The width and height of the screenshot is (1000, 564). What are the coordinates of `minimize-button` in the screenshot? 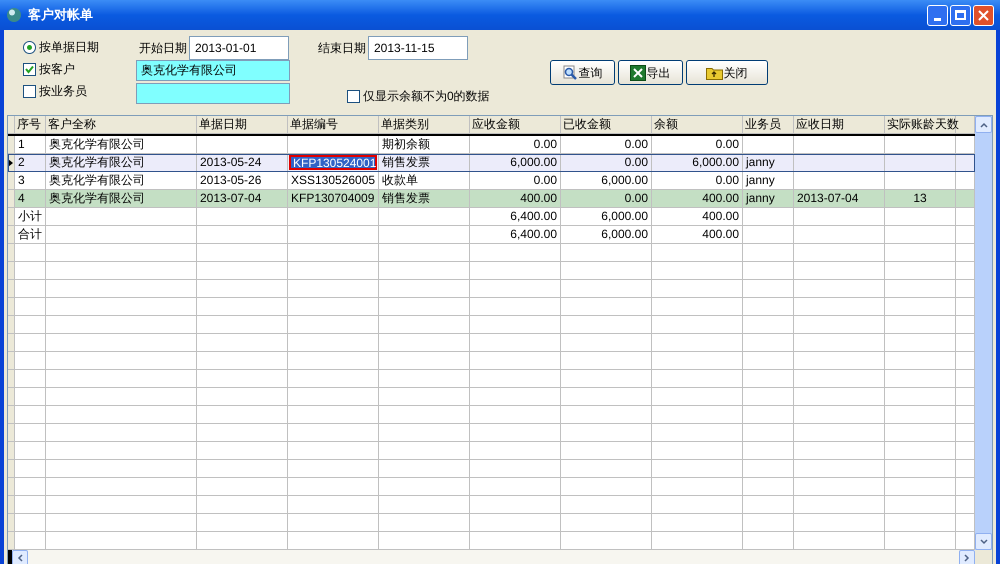 It's located at (937, 15).